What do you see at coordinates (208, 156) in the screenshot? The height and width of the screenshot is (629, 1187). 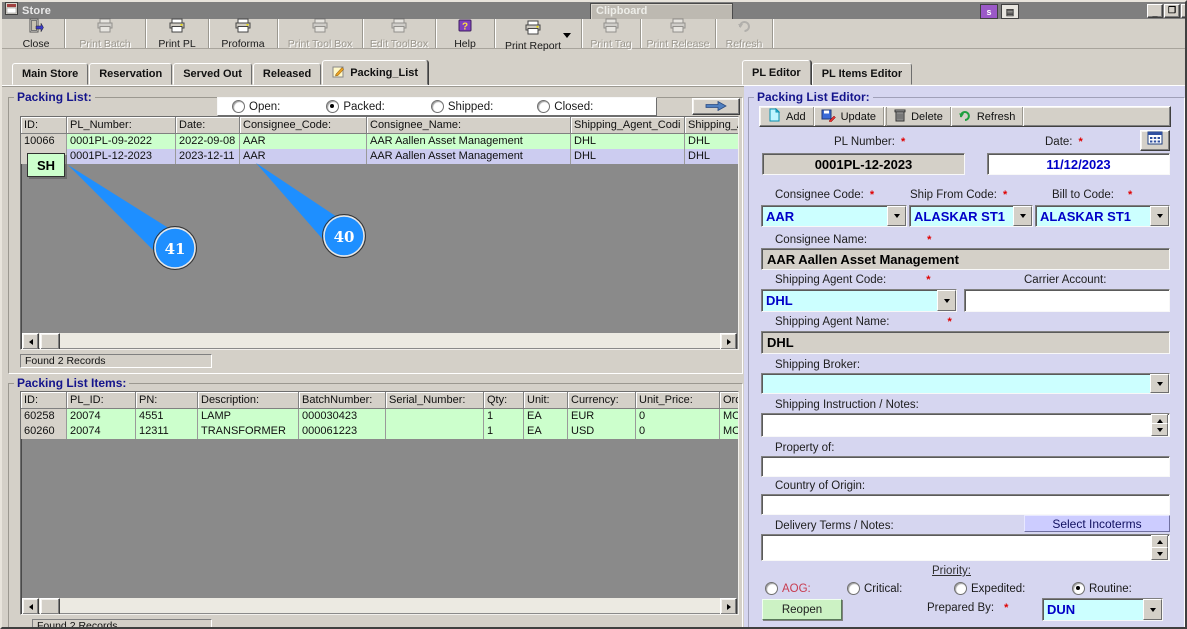 I see `cell-date: 2023-12-11` at bounding box center [208, 156].